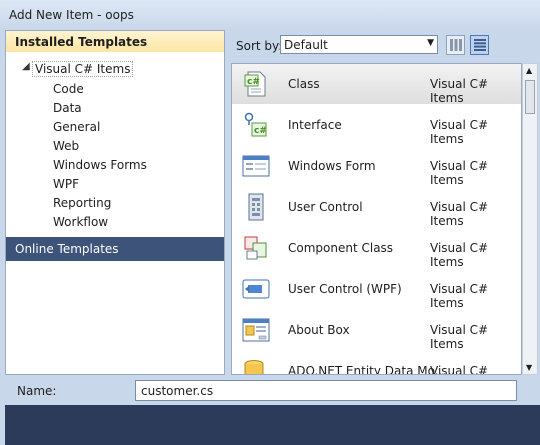 This screenshot has height=445, width=540. I want to click on name-label: Name:, so click(37, 391).